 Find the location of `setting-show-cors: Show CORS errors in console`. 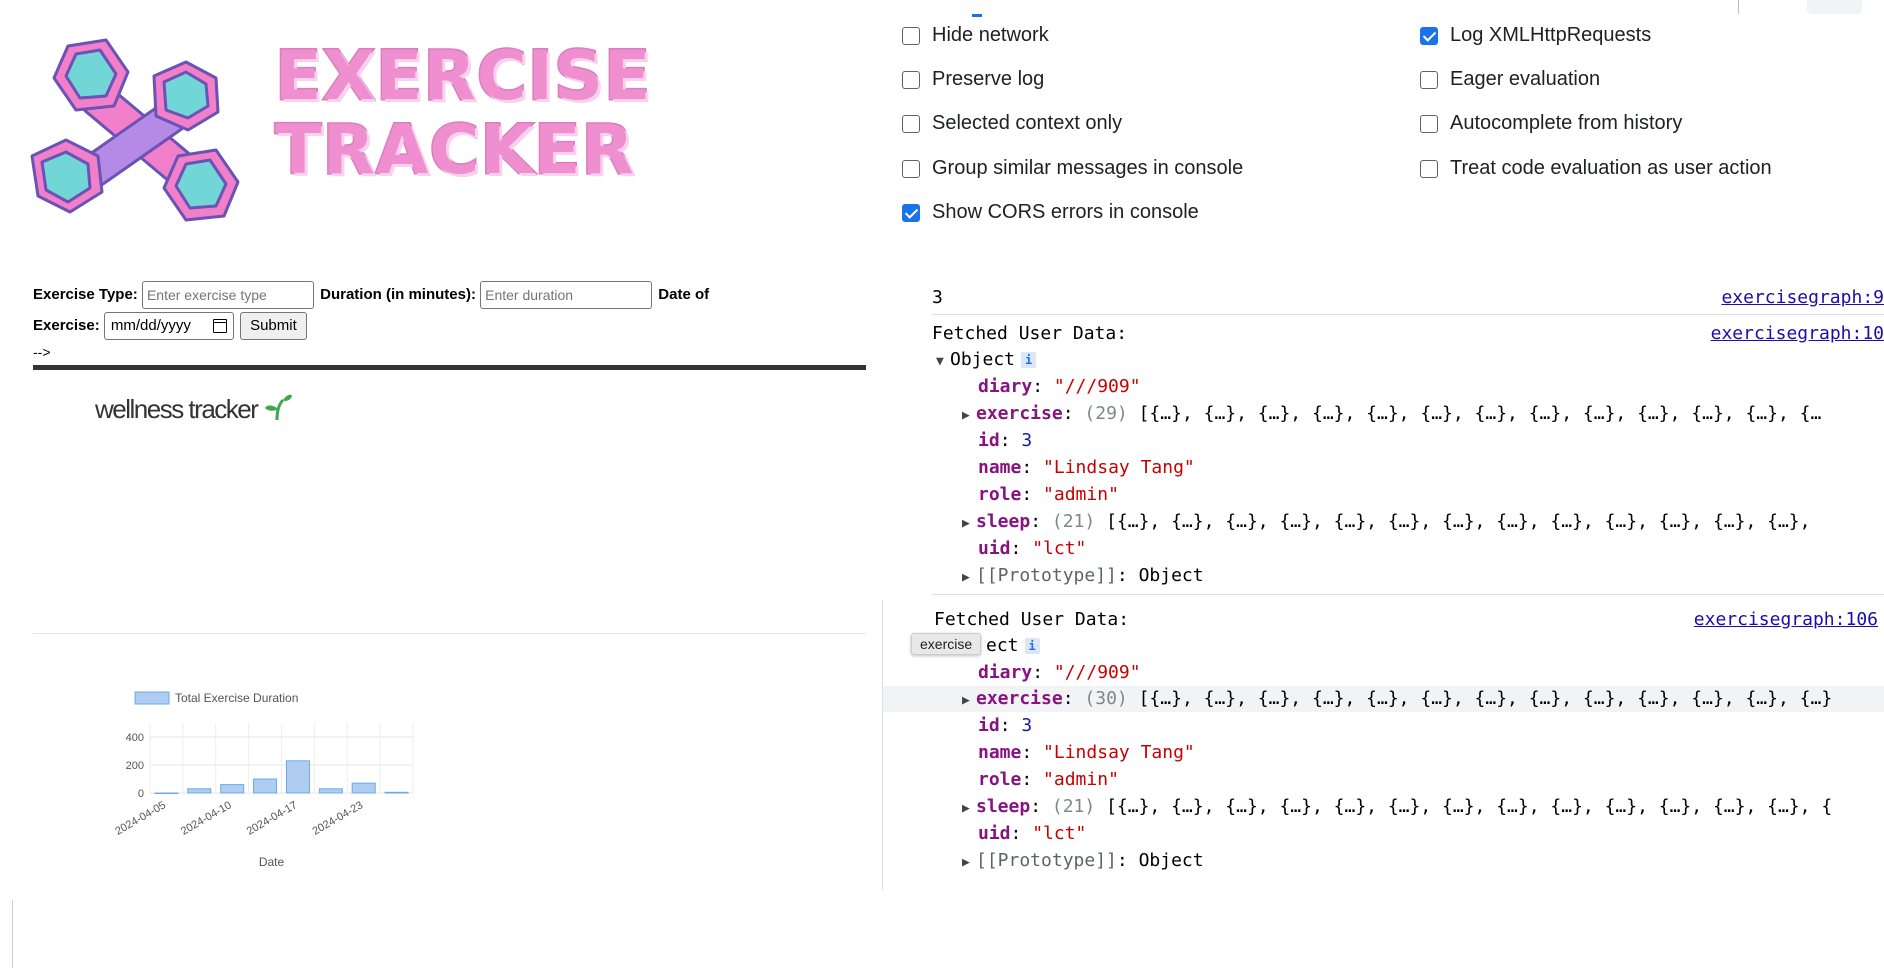

setting-show-cors: Show CORS errors in console is located at coordinates (1050, 212).